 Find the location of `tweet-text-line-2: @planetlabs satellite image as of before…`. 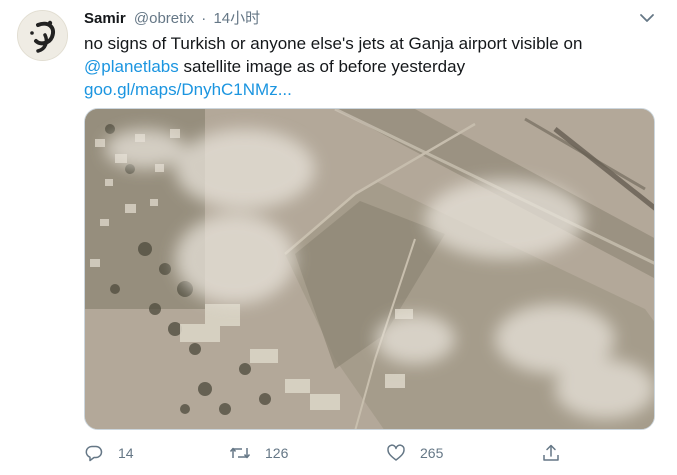

tweet-text-line-2: @planetlabs satellite image as of before… is located at coordinates (374, 66).